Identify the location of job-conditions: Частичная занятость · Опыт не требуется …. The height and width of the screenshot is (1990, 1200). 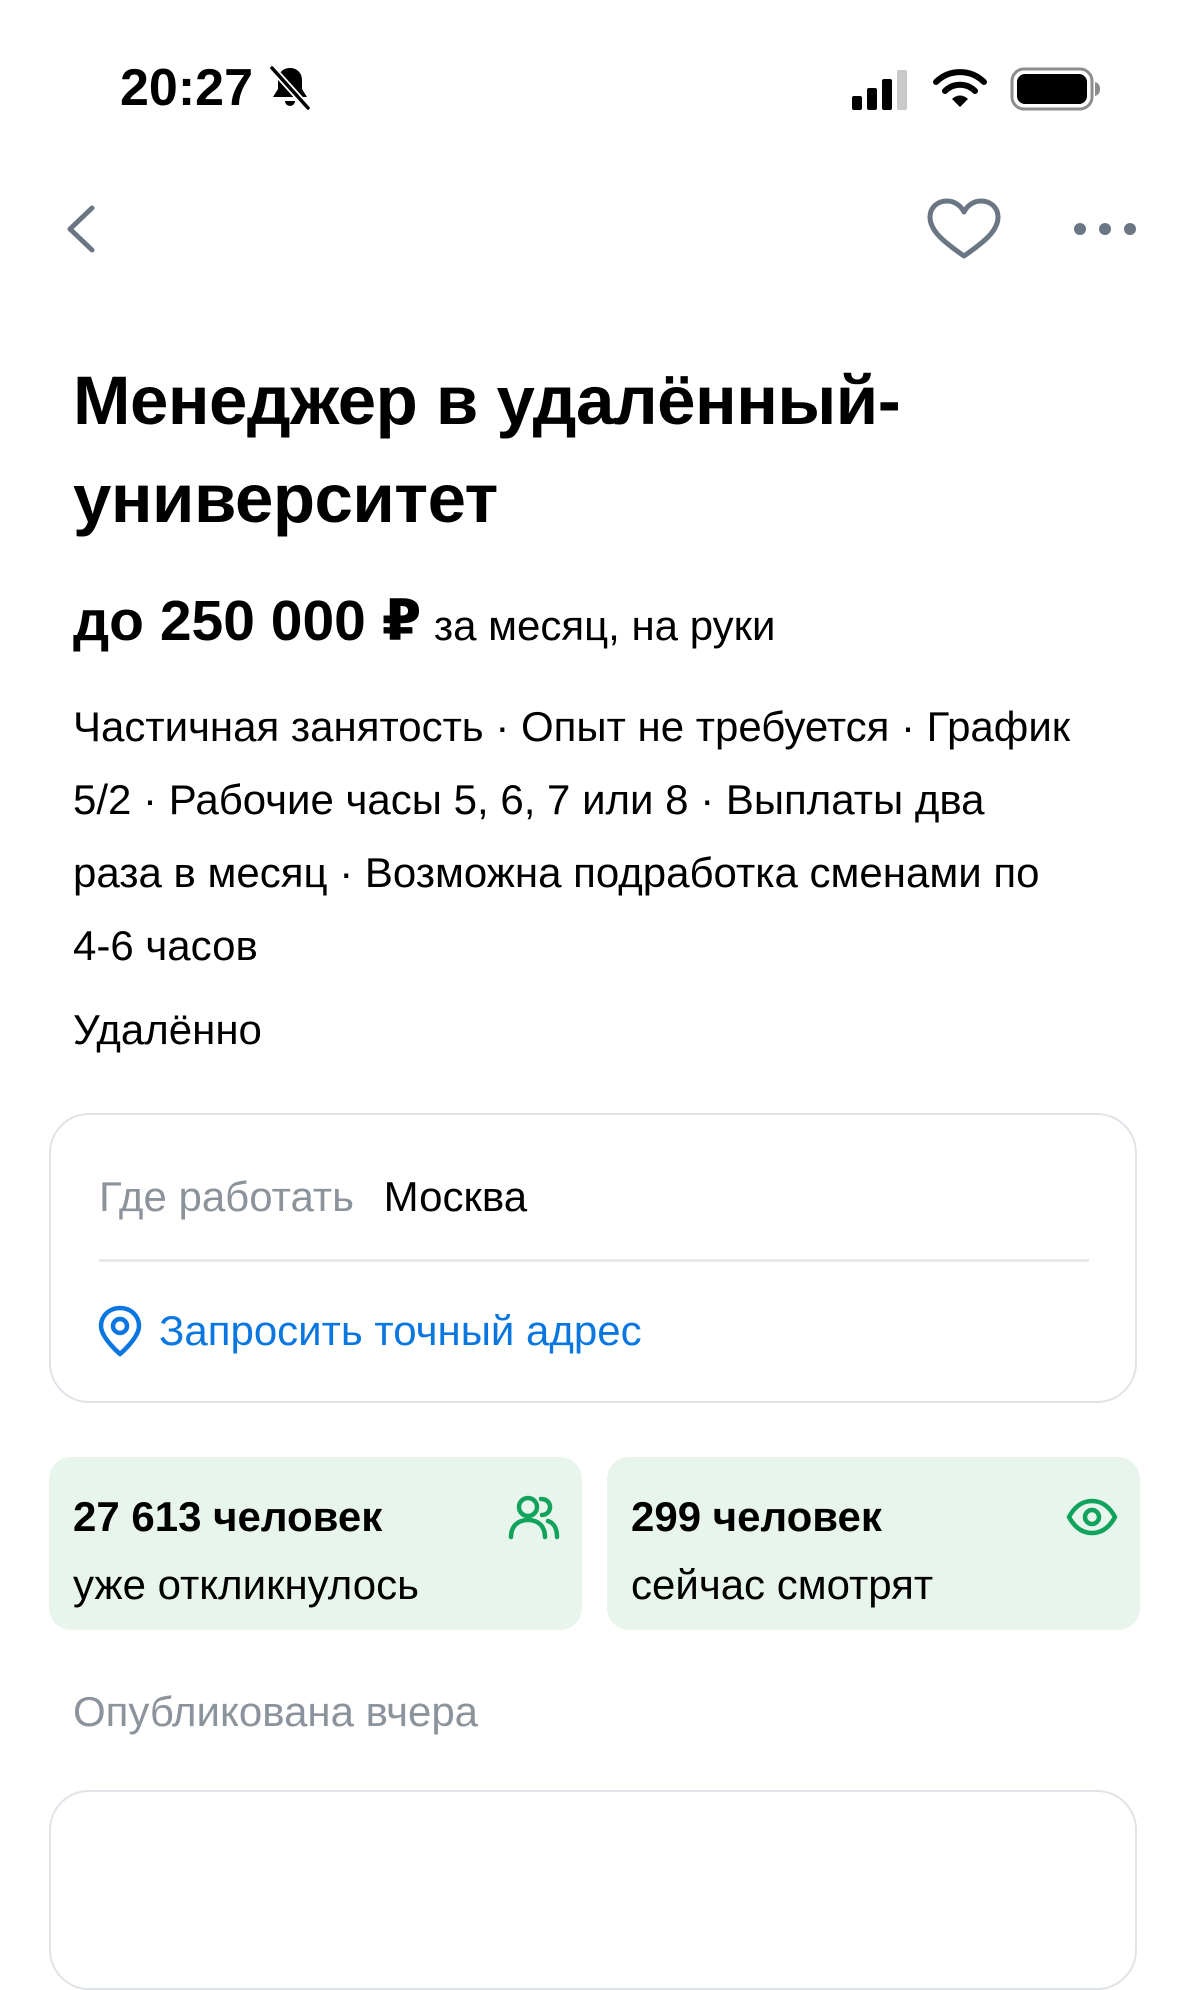
(572, 836).